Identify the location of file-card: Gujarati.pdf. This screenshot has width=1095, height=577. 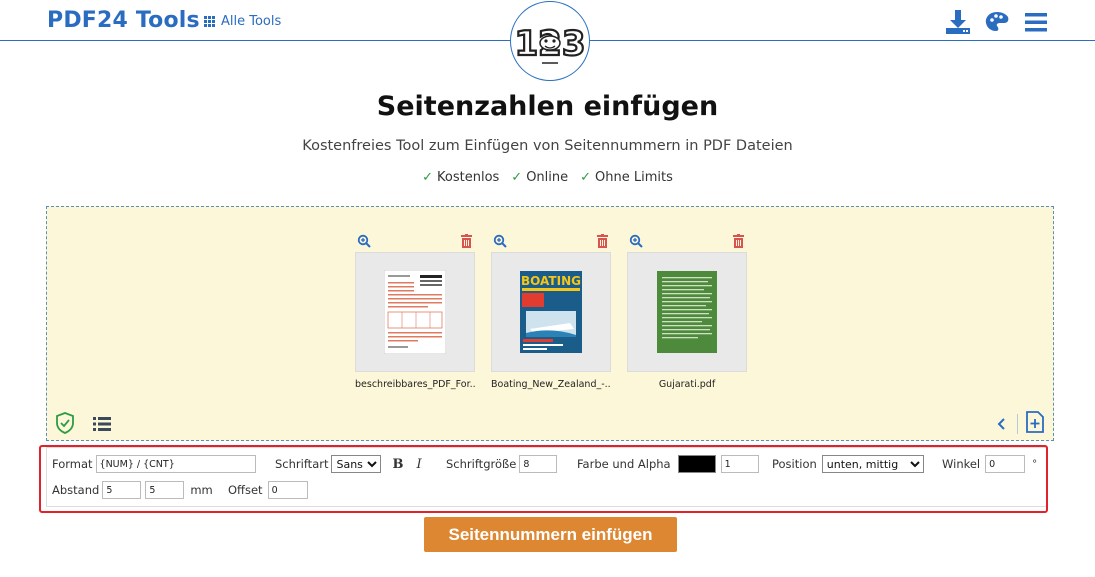
(687, 311).